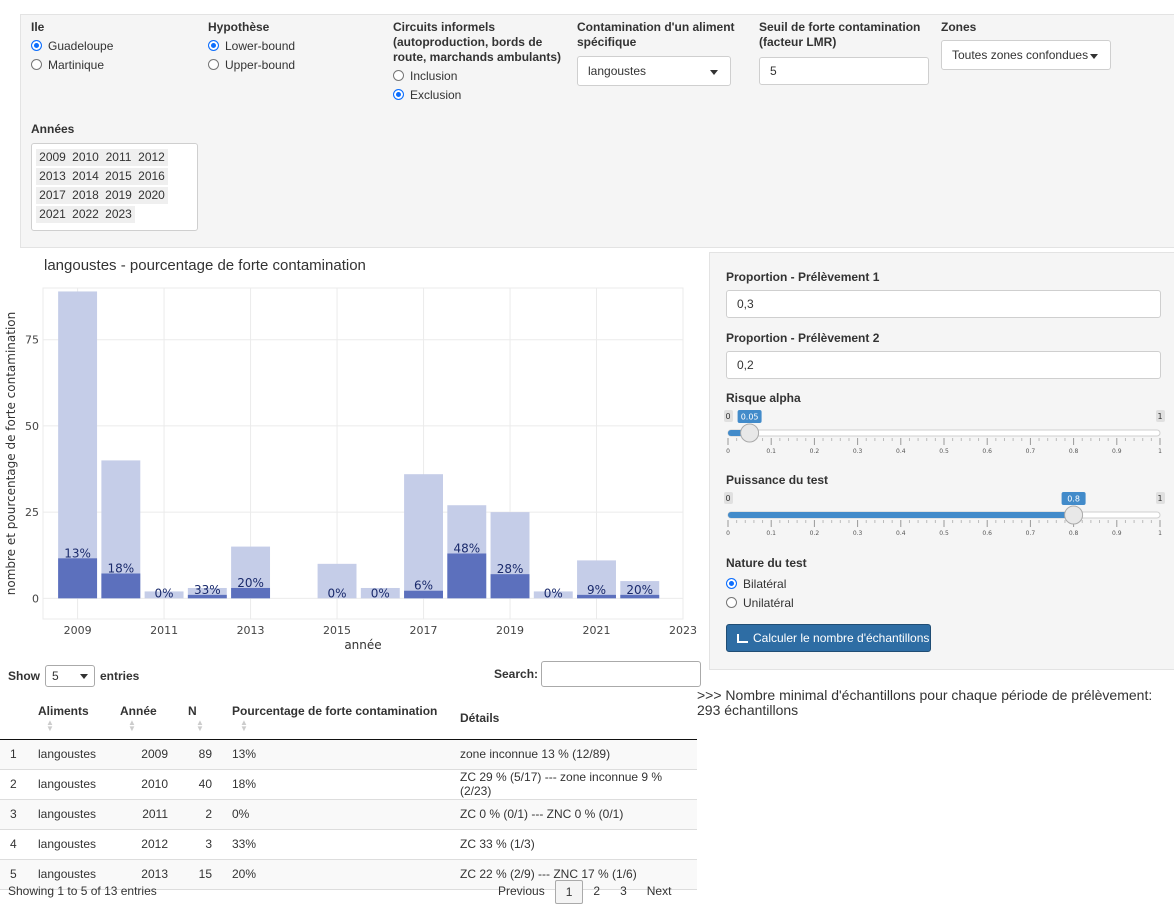 The height and width of the screenshot is (904, 1174). Describe the element at coordinates (336, 784) in the screenshot. I see `table-cell: 18%` at that location.